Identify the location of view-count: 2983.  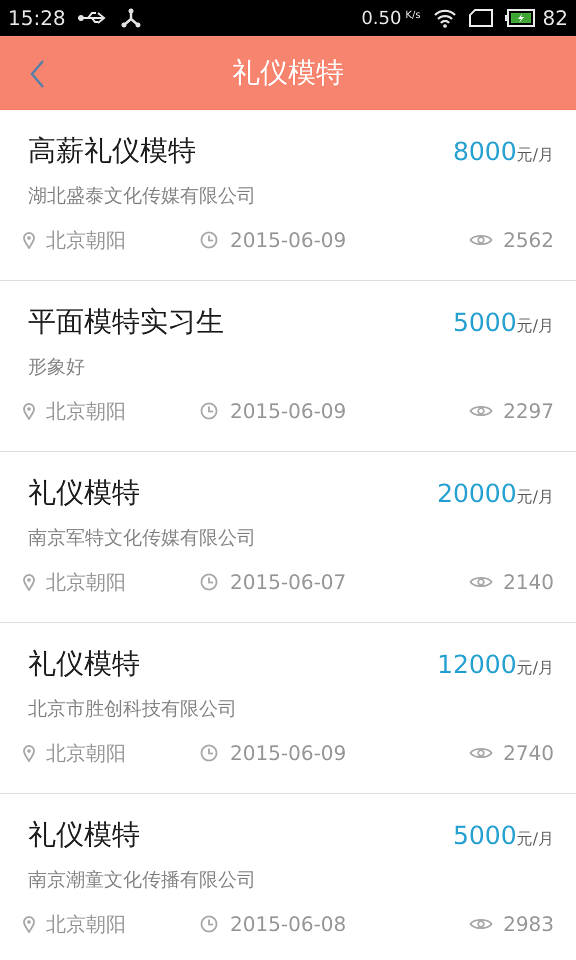
(528, 924).